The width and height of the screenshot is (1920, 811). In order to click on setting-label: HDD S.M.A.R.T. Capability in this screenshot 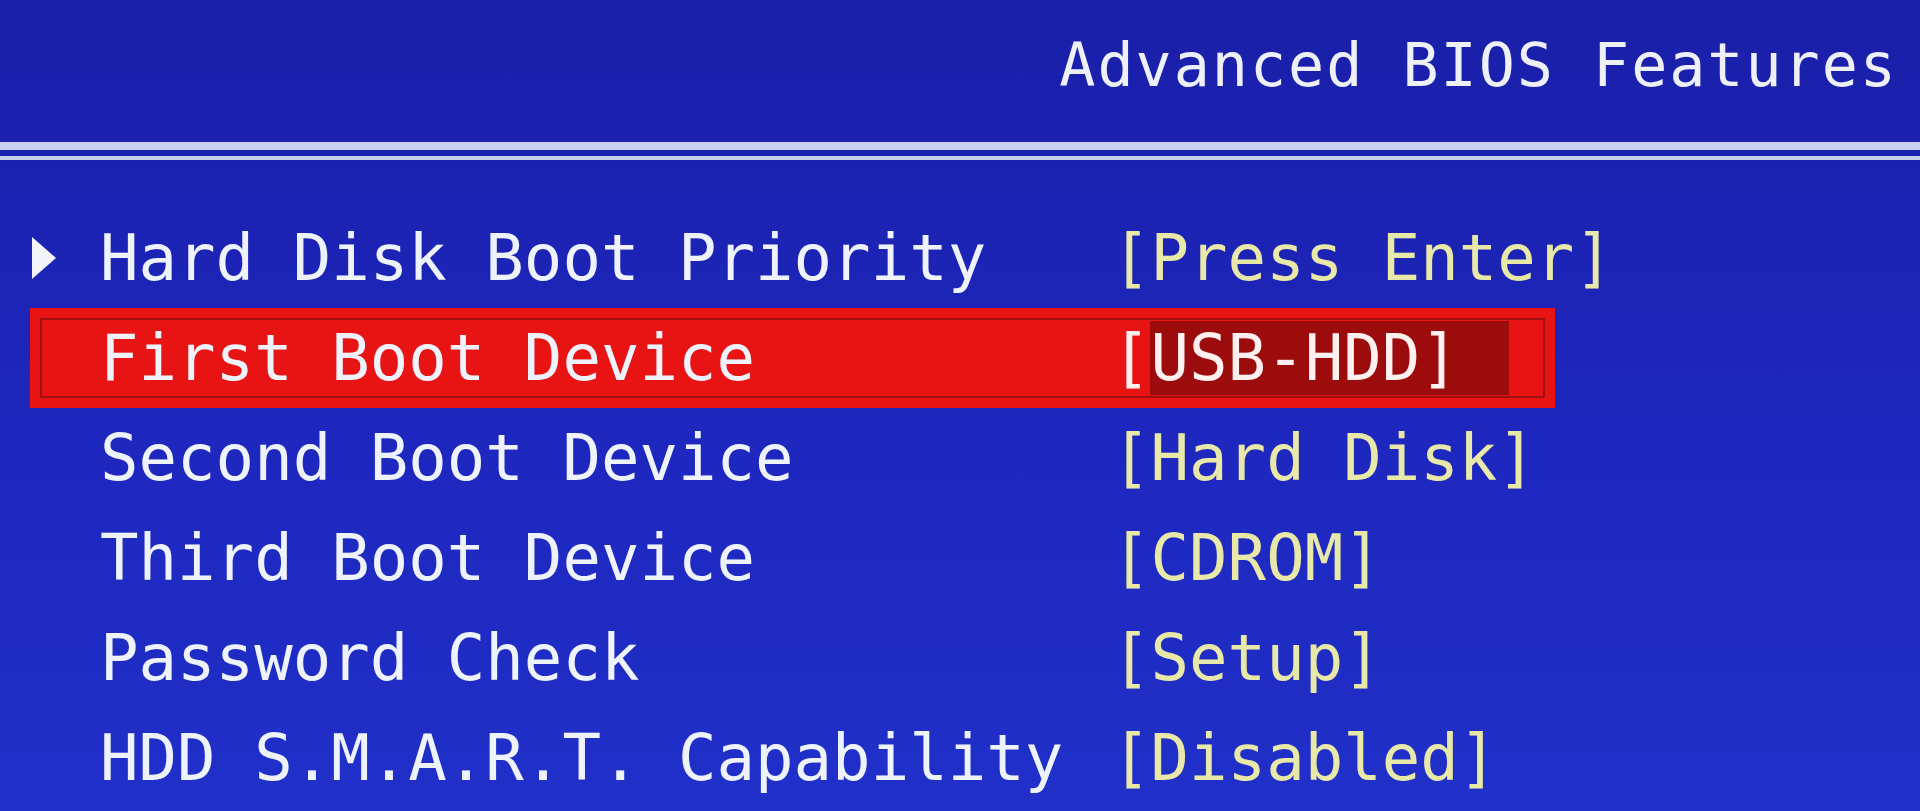, I will do `click(582, 758)`.